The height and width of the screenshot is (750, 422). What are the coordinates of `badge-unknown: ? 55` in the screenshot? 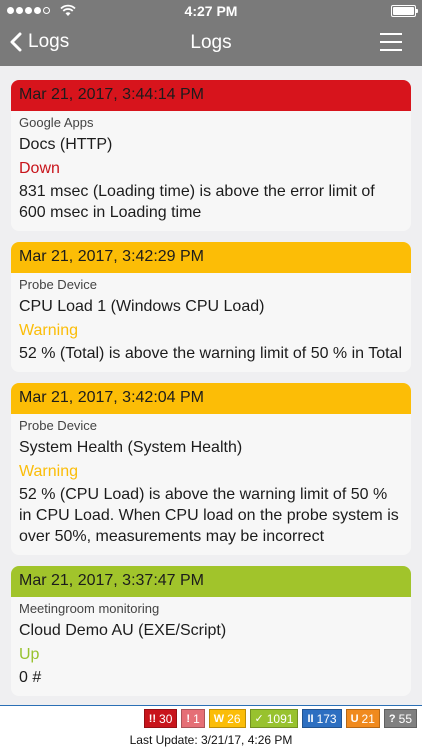 It's located at (400, 718).